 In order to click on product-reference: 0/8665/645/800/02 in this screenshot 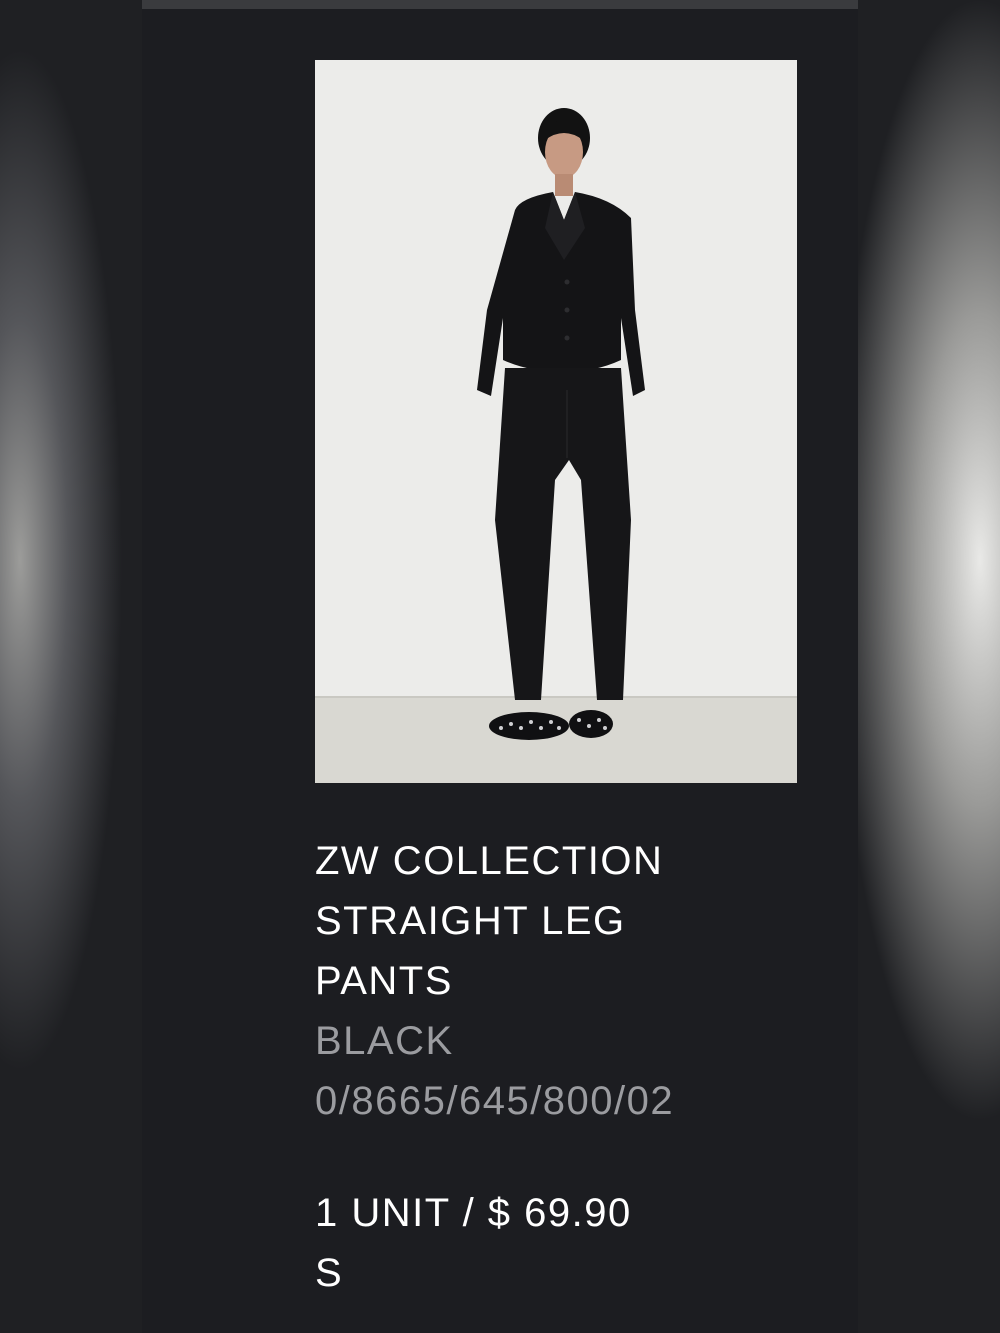, I will do `click(495, 1101)`.